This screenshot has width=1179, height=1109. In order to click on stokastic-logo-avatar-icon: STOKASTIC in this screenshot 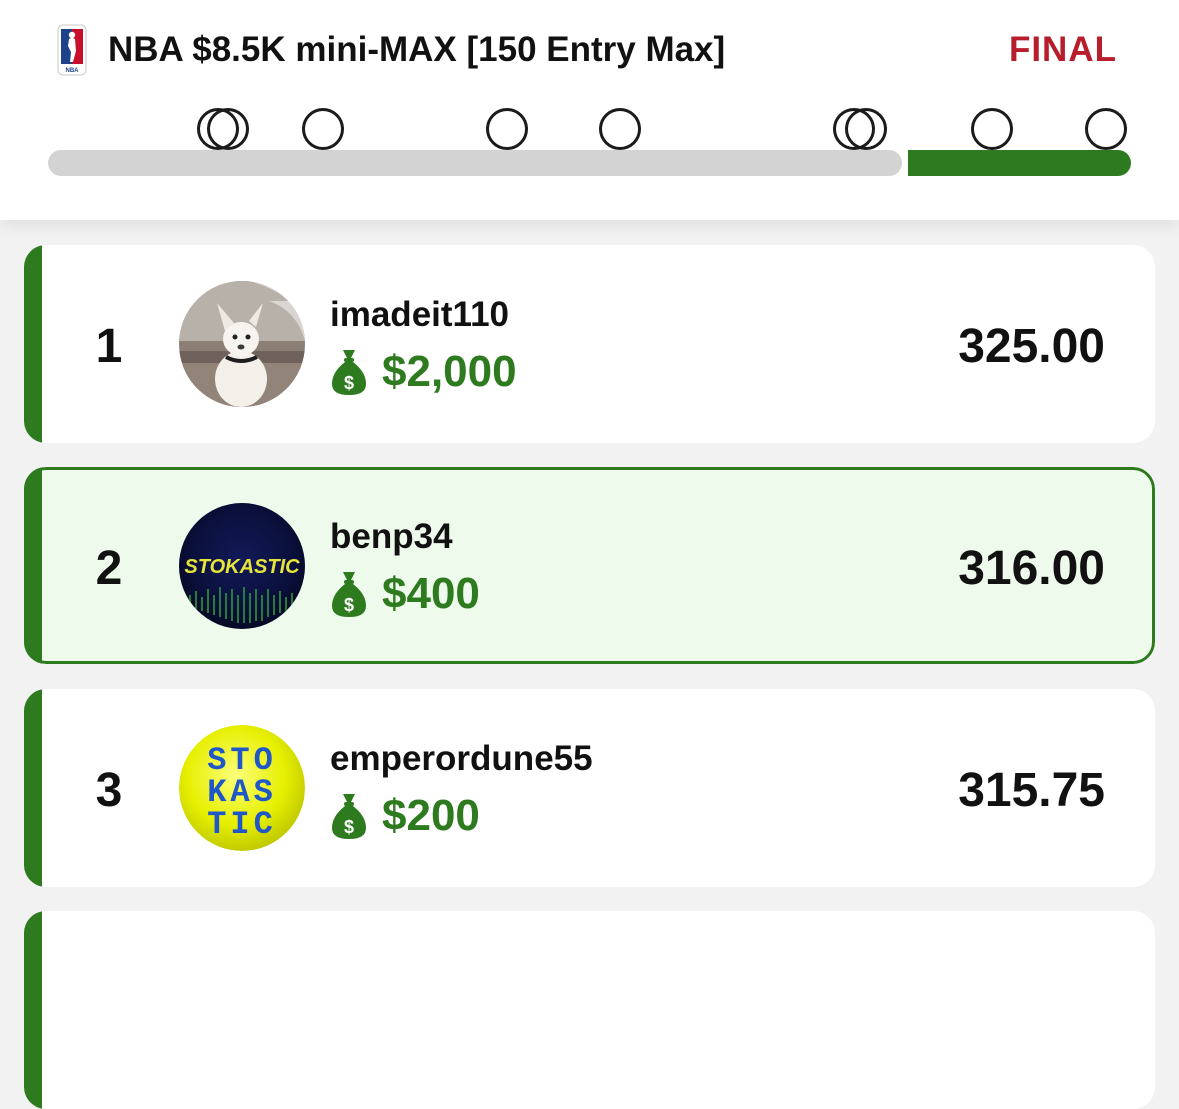, I will do `click(242, 566)`.